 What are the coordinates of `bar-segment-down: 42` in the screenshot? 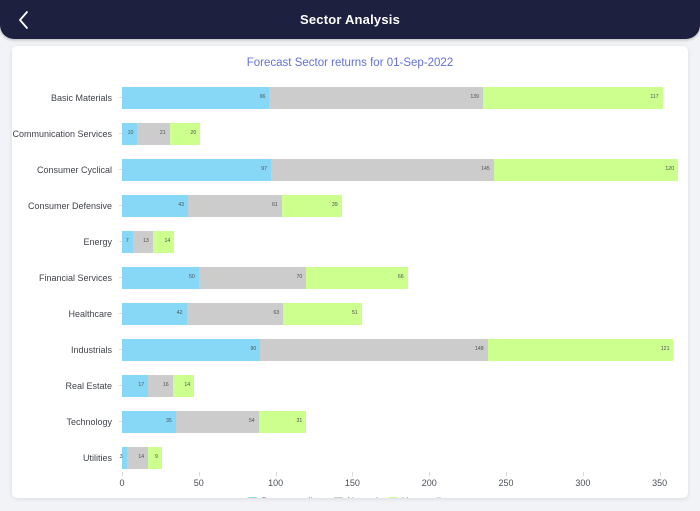 It's located at (154, 314).